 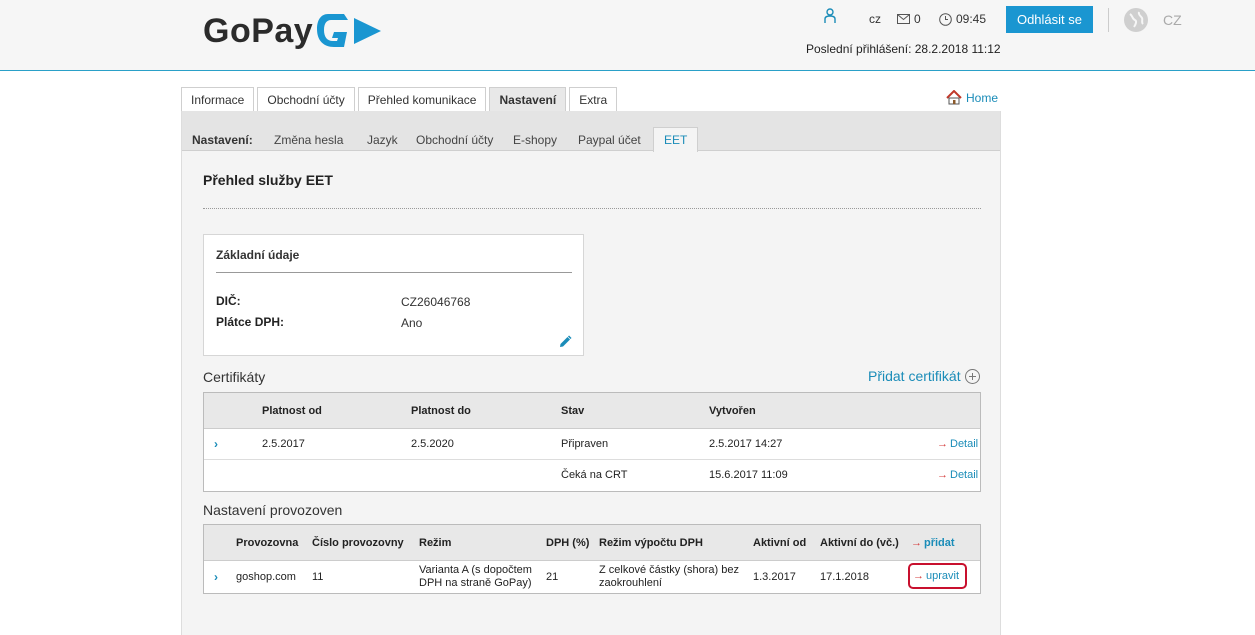 What do you see at coordinates (266, 577) in the screenshot?
I see `premise-name: goshop.com` at bounding box center [266, 577].